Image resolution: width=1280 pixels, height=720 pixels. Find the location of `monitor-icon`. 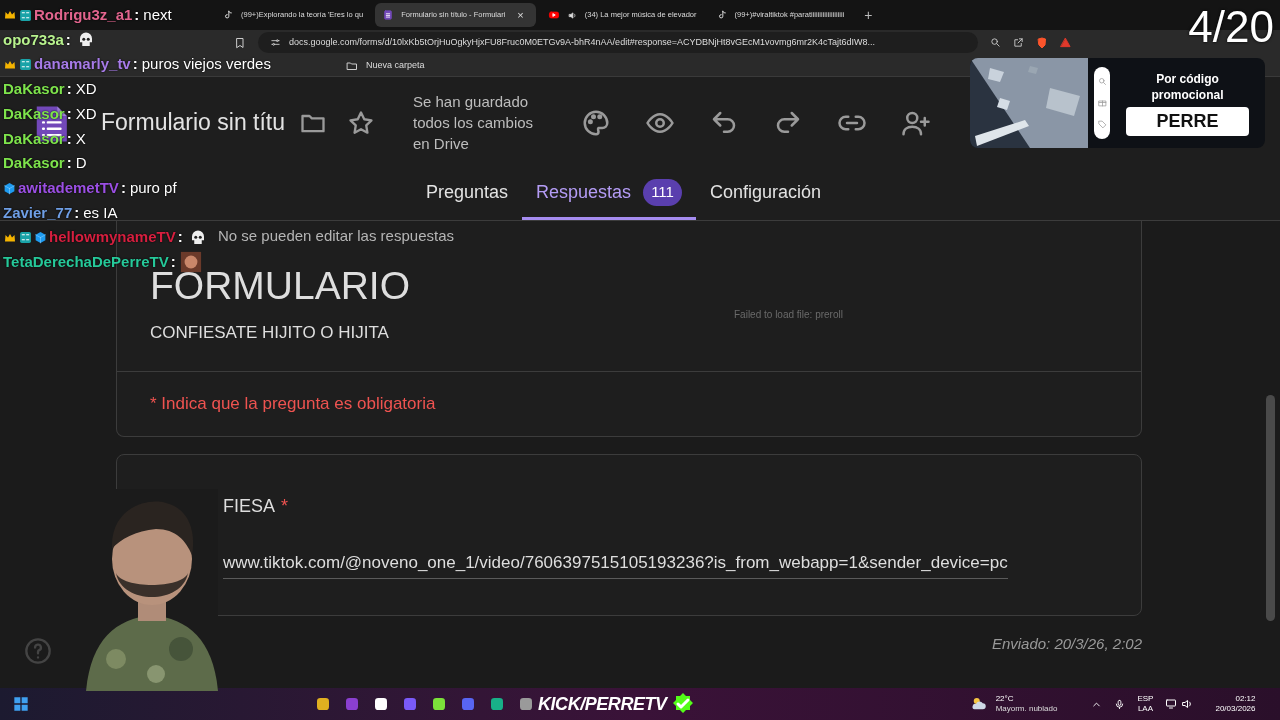

monitor-icon is located at coordinates (1171, 704).